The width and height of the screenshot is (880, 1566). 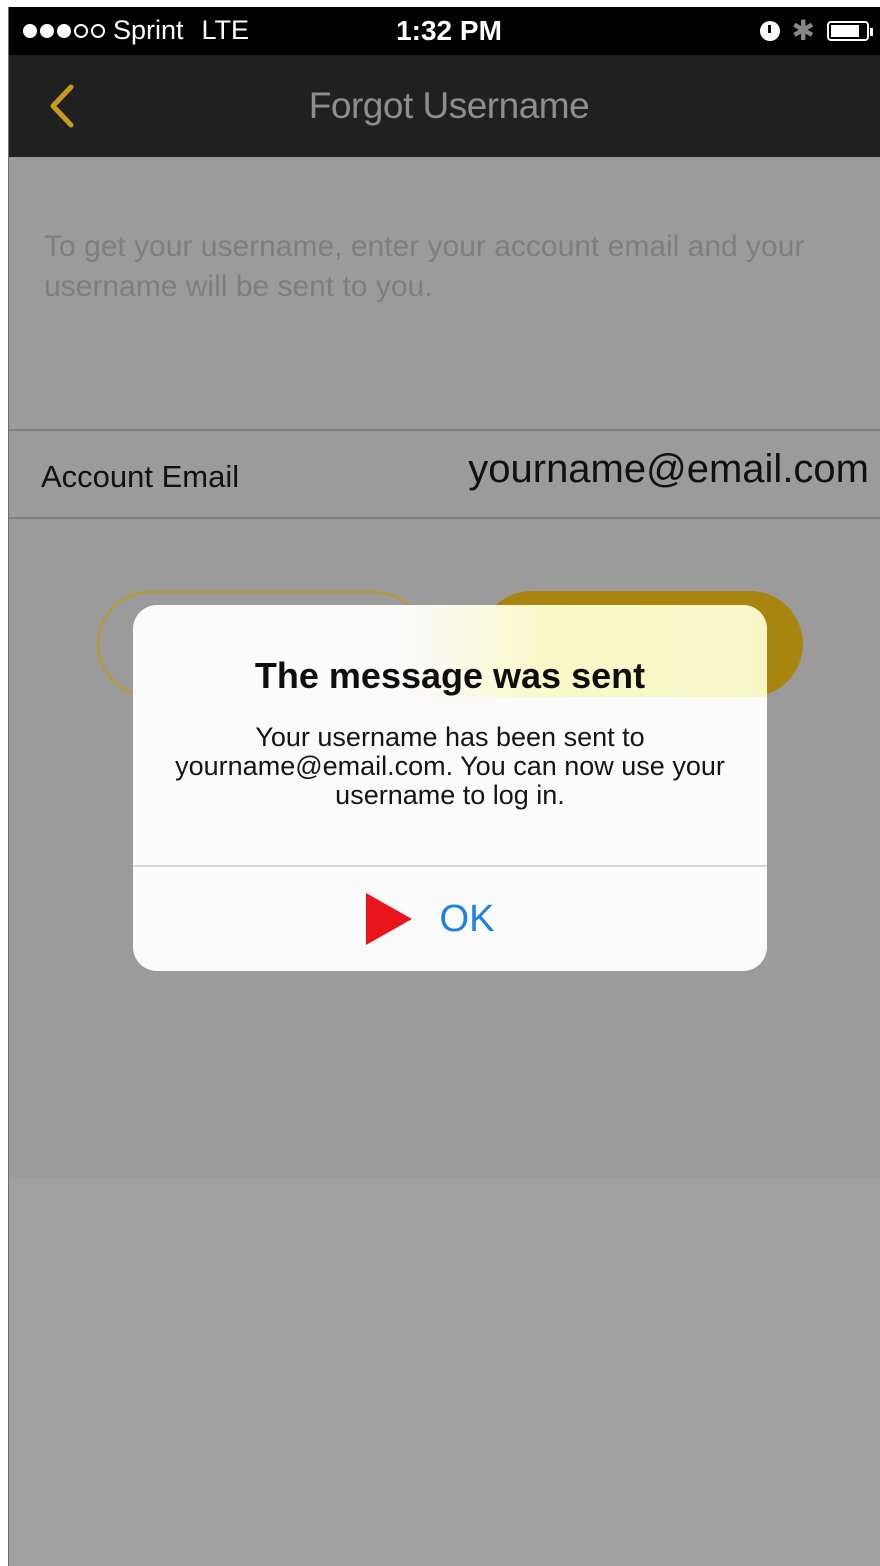 What do you see at coordinates (467, 918) in the screenshot?
I see `ok-button-label: OK` at bounding box center [467, 918].